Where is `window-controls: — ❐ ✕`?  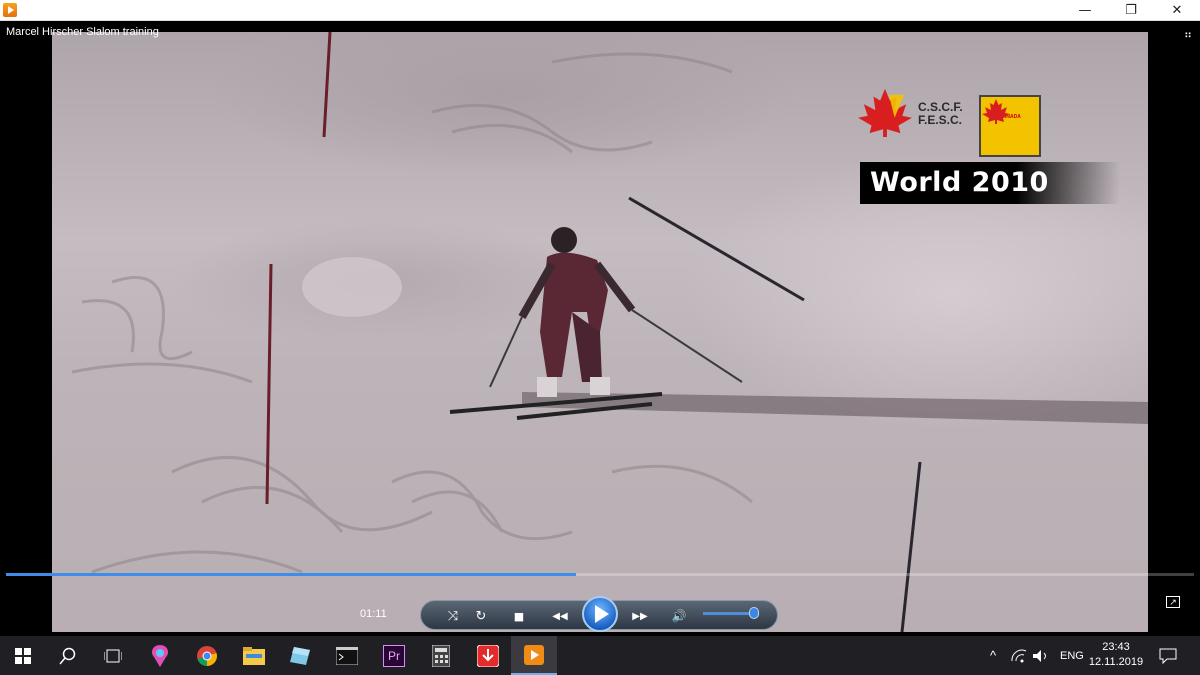
window-controls: — ❐ ✕ is located at coordinates (1131, 10).